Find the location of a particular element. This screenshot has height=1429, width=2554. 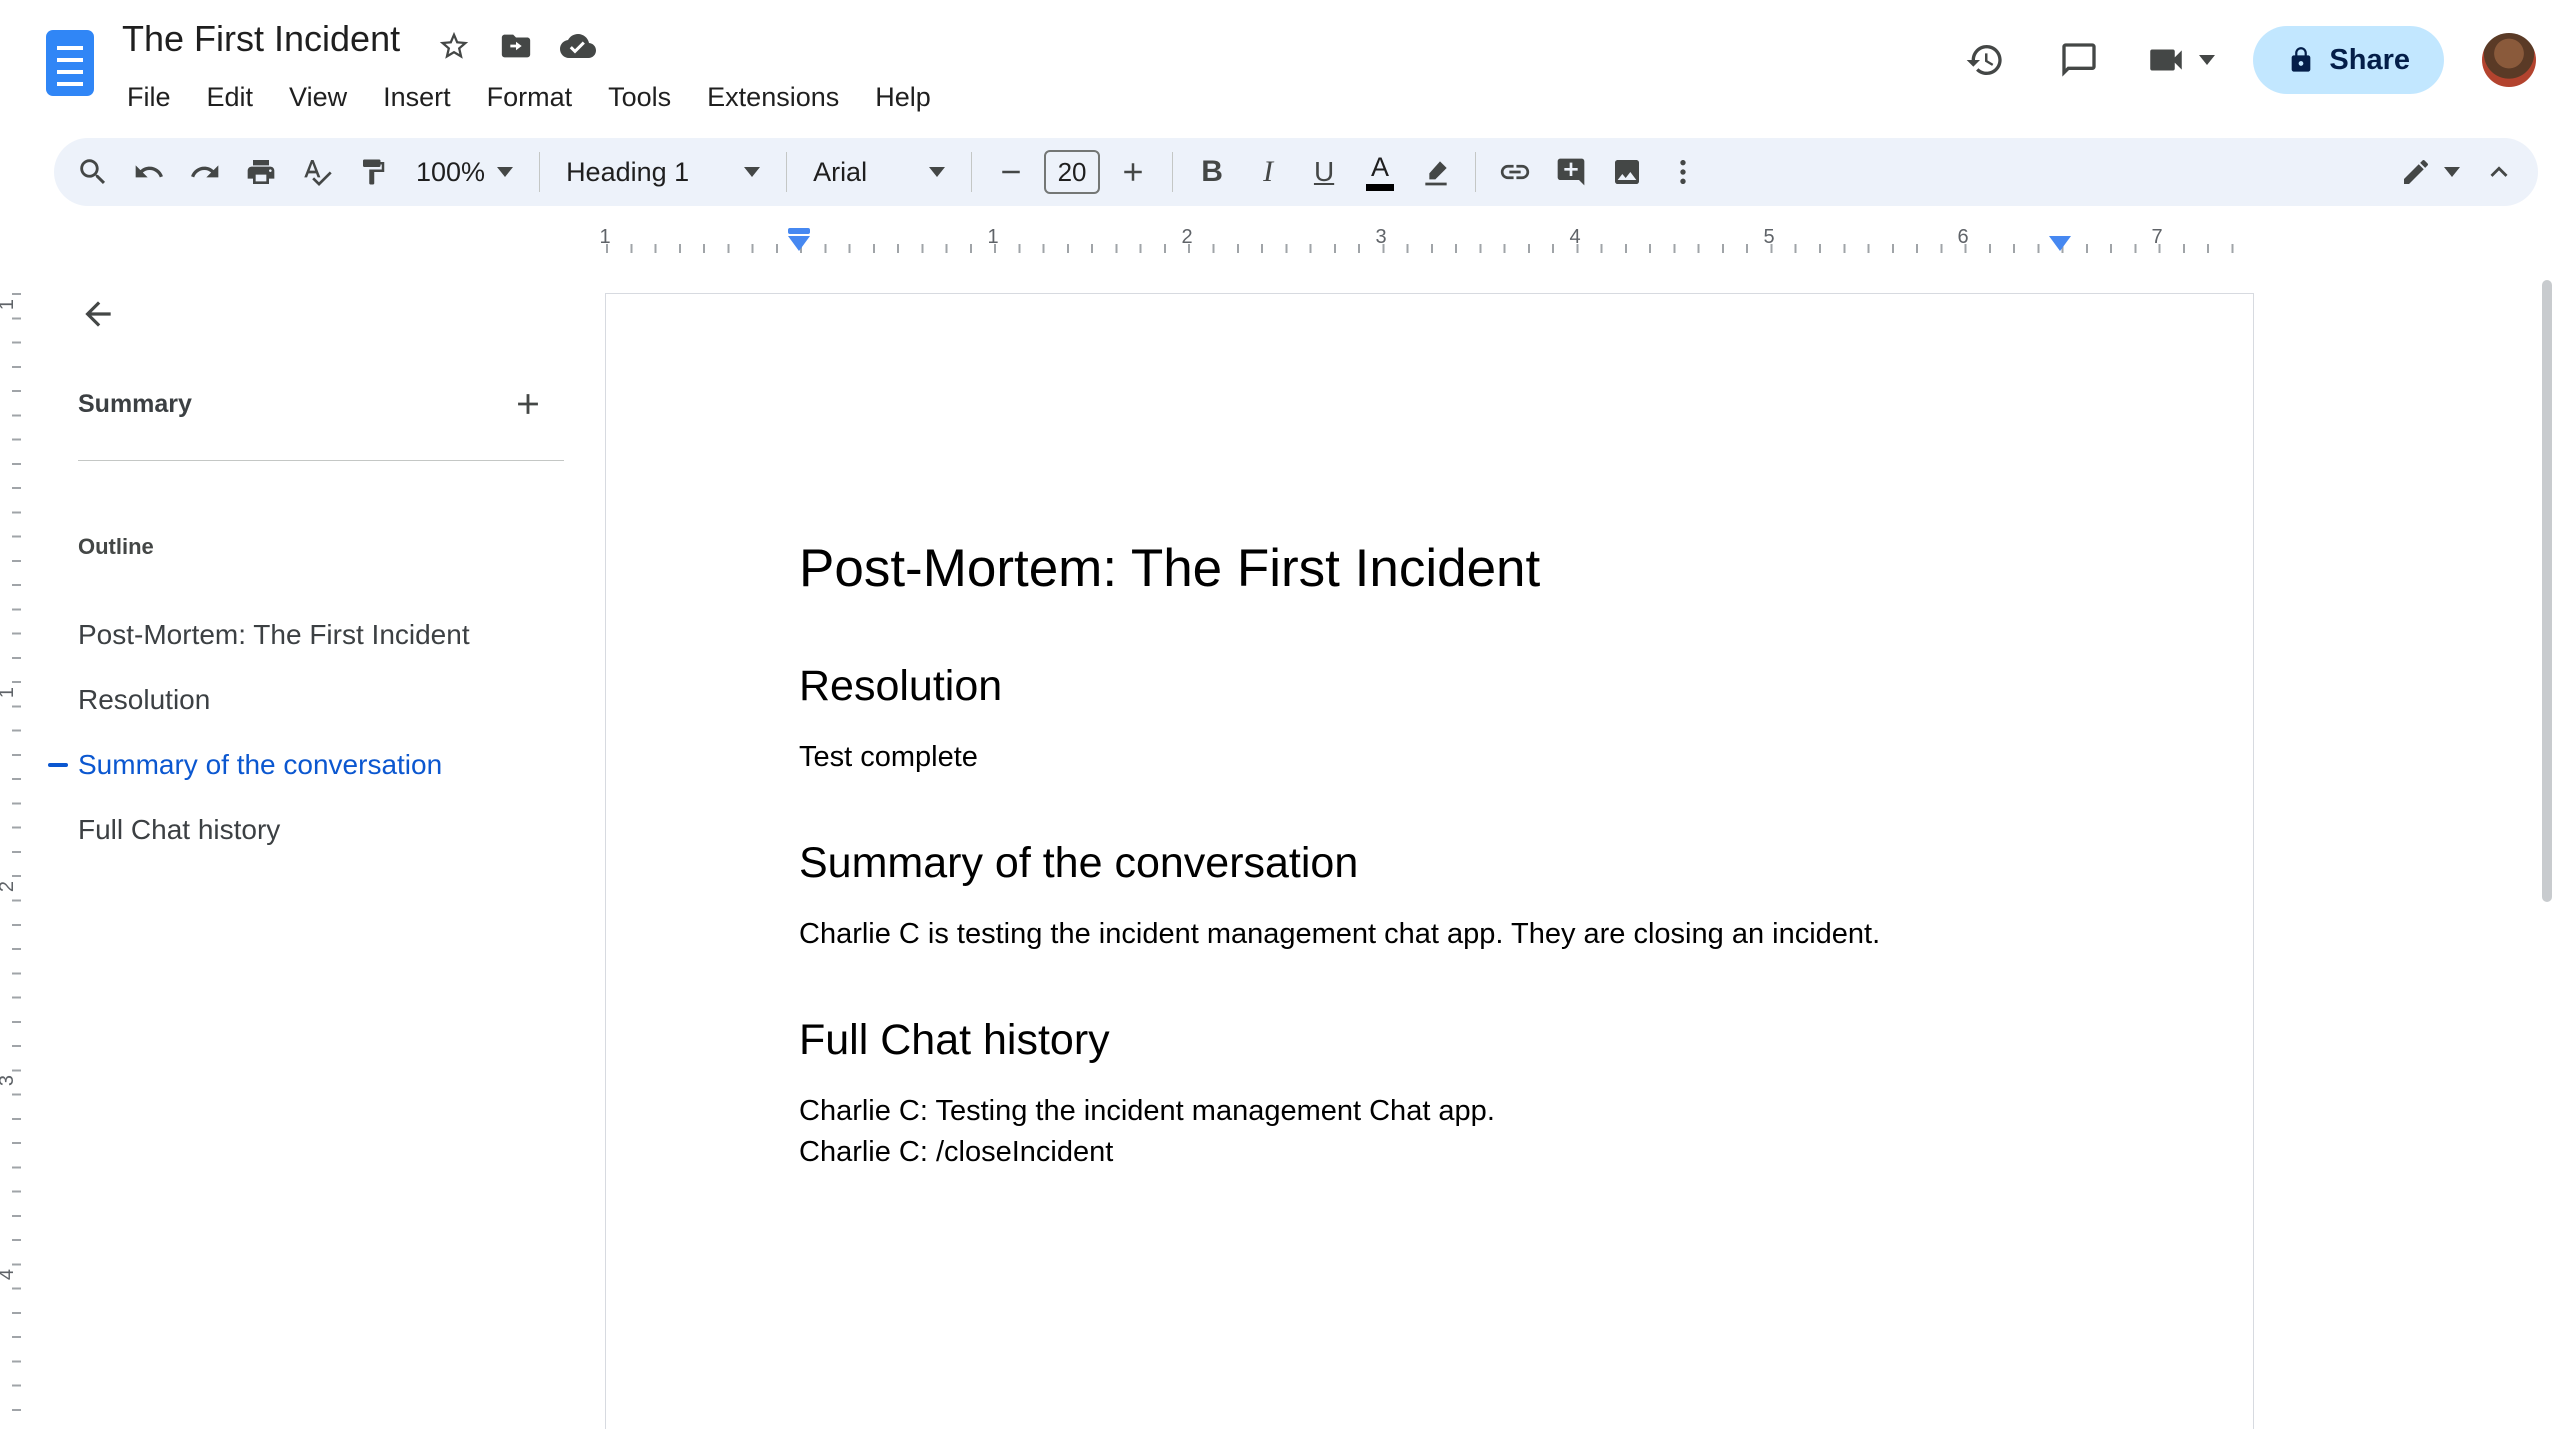

increase-font-size-button is located at coordinates (1133, 172).